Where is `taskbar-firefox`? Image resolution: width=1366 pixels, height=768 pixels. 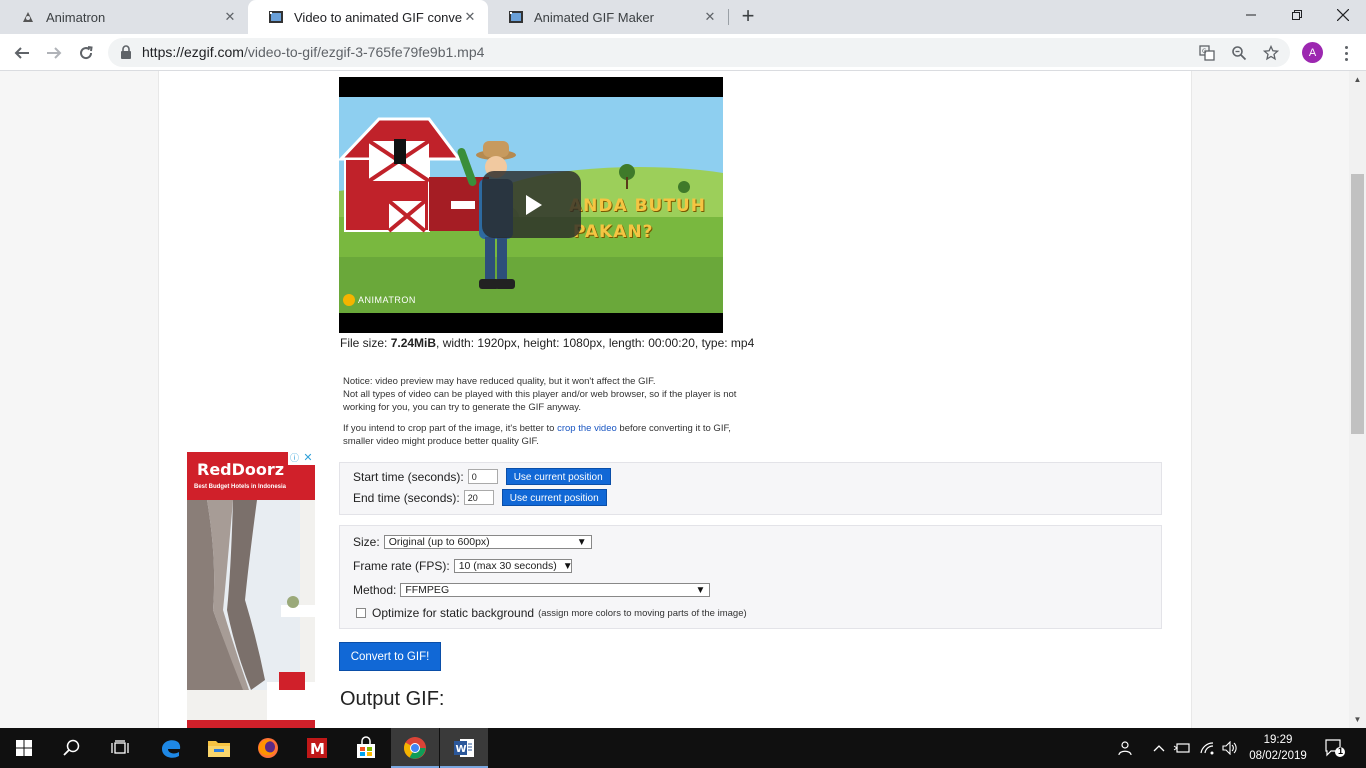 taskbar-firefox is located at coordinates (268, 748).